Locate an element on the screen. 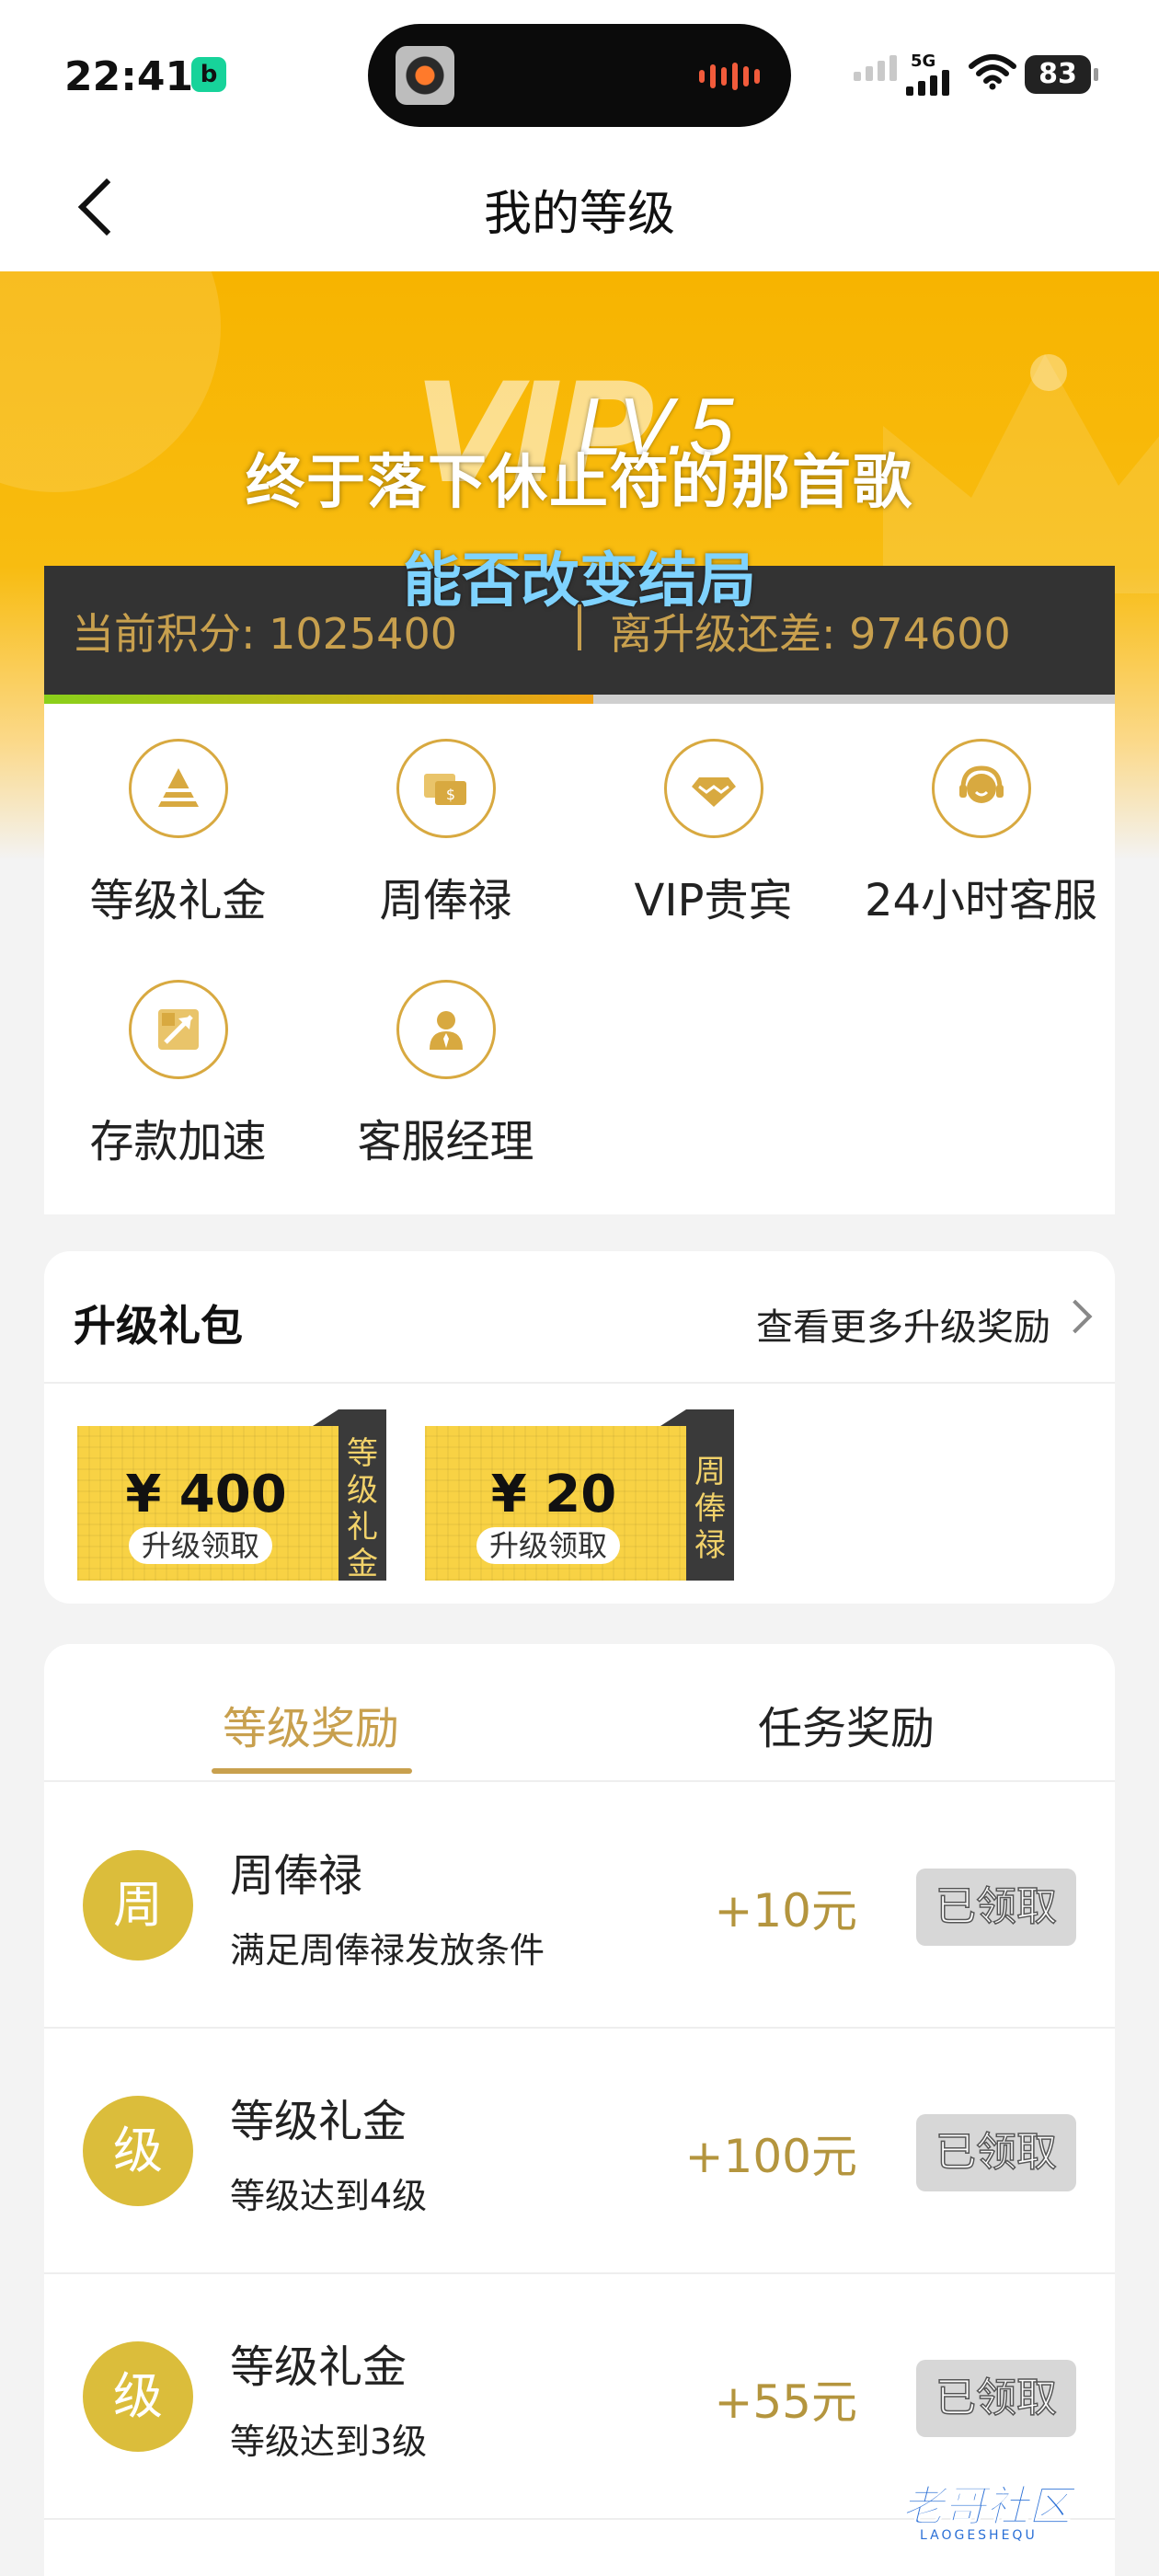 This screenshot has width=1159, height=2576. privilege-deposit-speedup: 存款加速 is located at coordinates (178, 1074).